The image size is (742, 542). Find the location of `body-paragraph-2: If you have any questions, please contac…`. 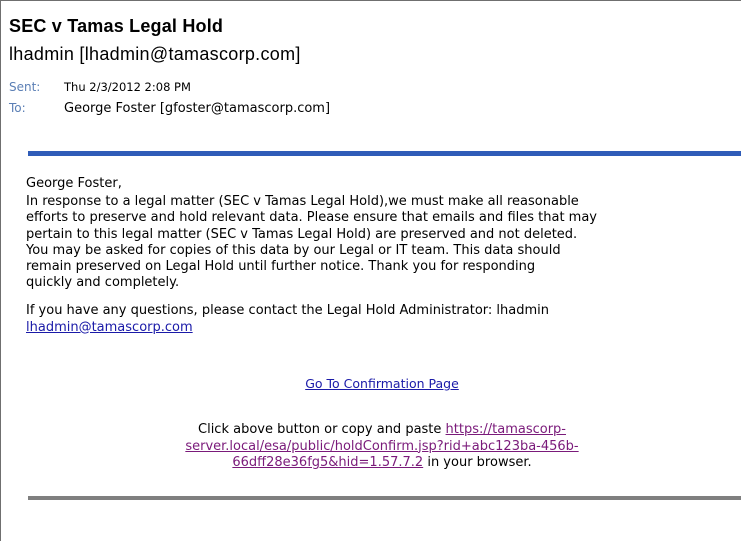

body-paragraph-2: If you have any questions, please contac… is located at coordinates (382, 319).